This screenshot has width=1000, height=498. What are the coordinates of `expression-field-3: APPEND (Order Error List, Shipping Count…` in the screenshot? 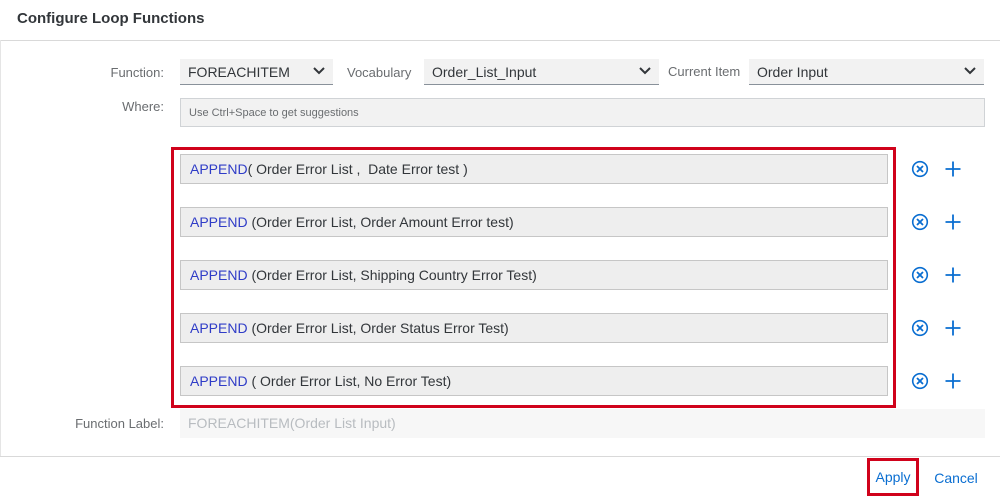 It's located at (534, 275).